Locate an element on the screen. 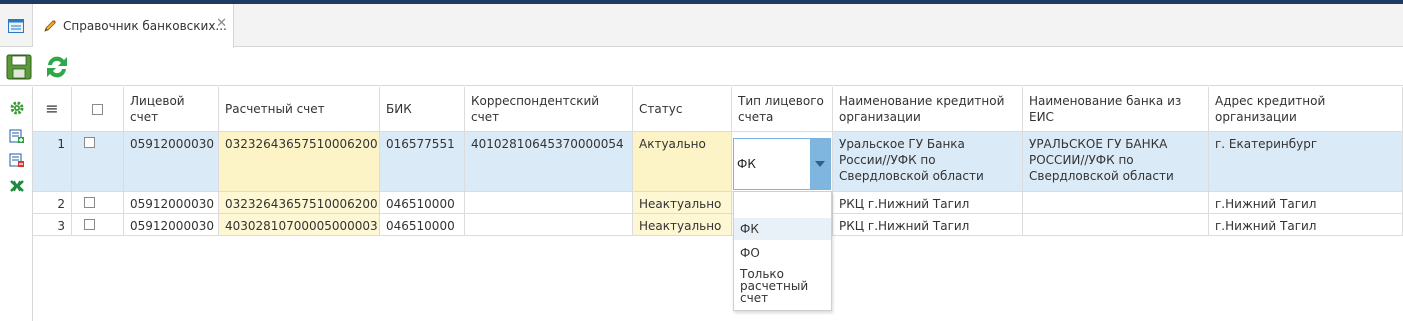  column-menu-button: ≡ is located at coordinates (52, 109).